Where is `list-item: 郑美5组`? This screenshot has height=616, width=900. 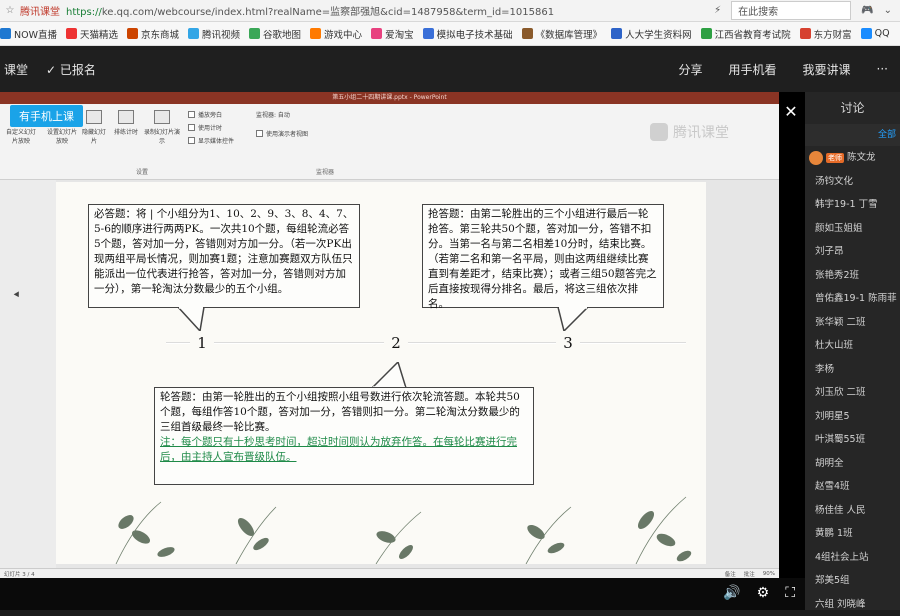
list-item: 郑美5组 is located at coordinates (852, 581).